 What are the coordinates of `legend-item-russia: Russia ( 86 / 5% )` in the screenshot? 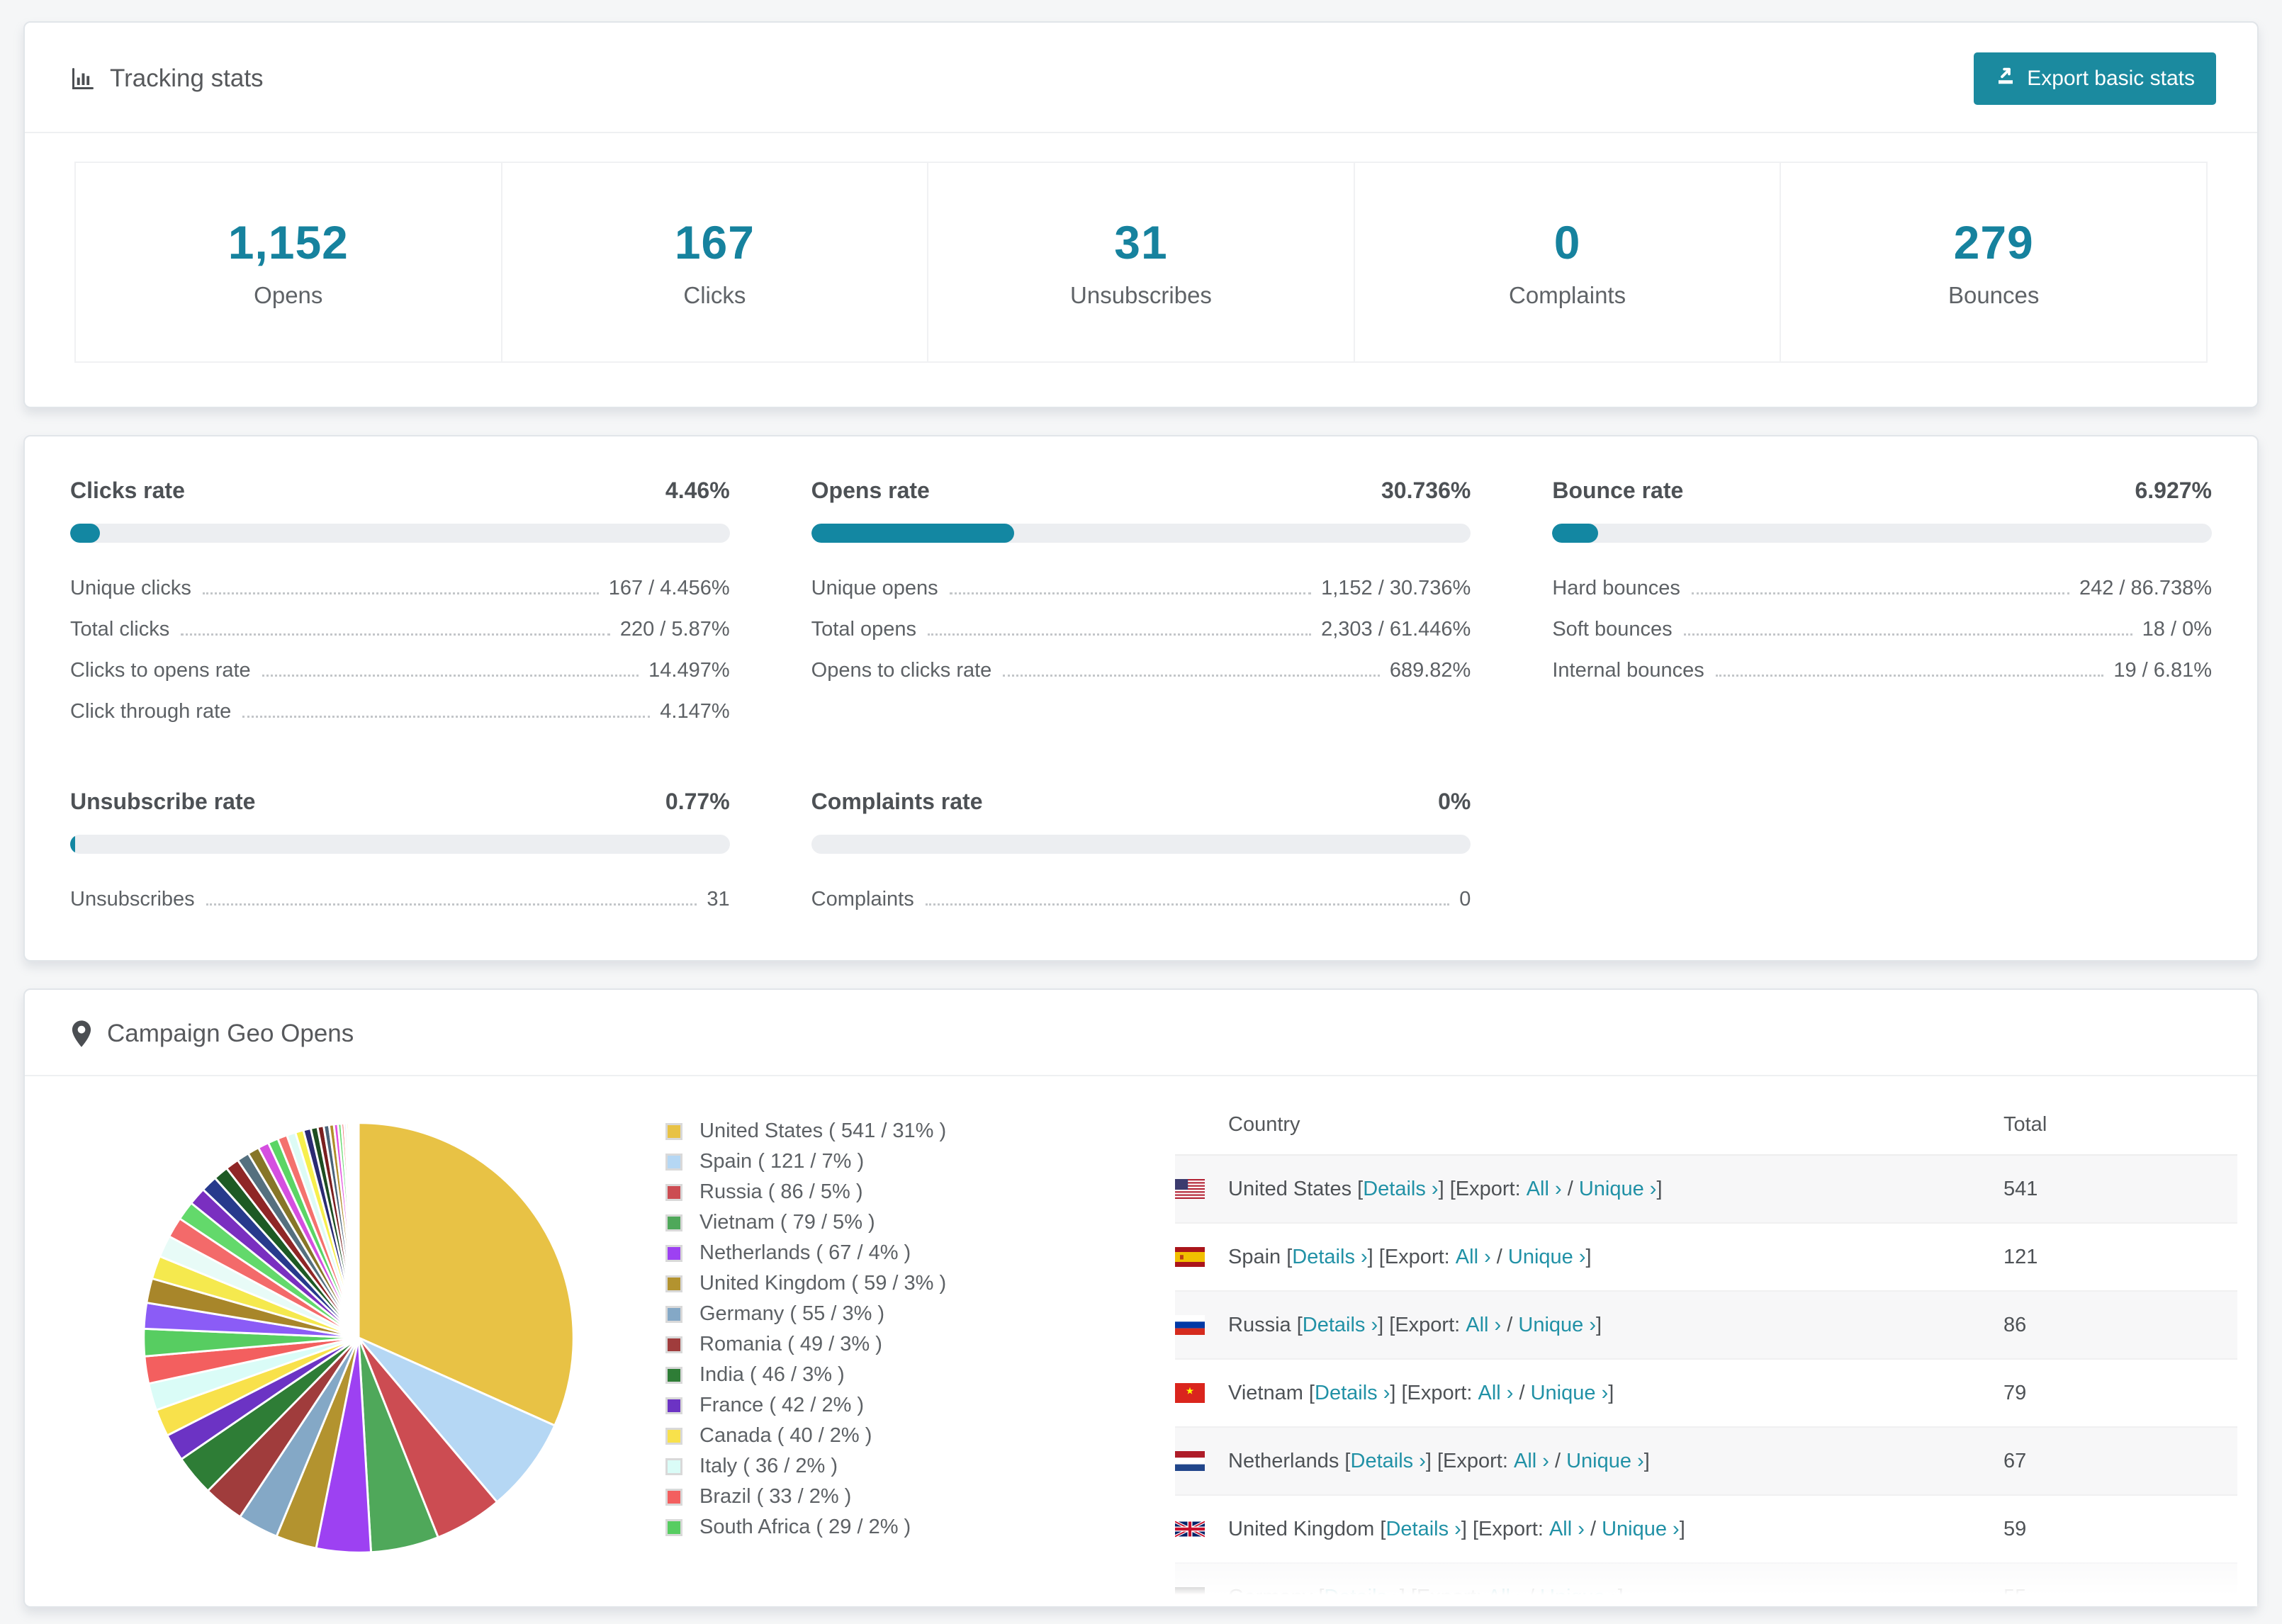 It's located at (842, 1192).